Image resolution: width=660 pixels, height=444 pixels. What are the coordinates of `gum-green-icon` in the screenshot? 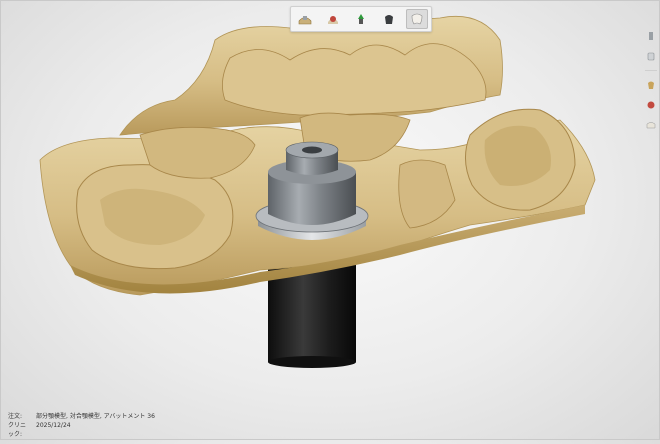 It's located at (361, 19).